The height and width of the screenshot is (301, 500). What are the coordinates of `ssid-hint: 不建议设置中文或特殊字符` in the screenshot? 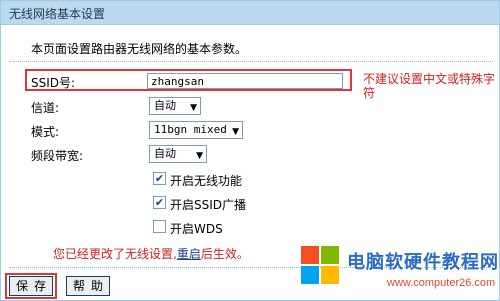 It's located at (429, 86).